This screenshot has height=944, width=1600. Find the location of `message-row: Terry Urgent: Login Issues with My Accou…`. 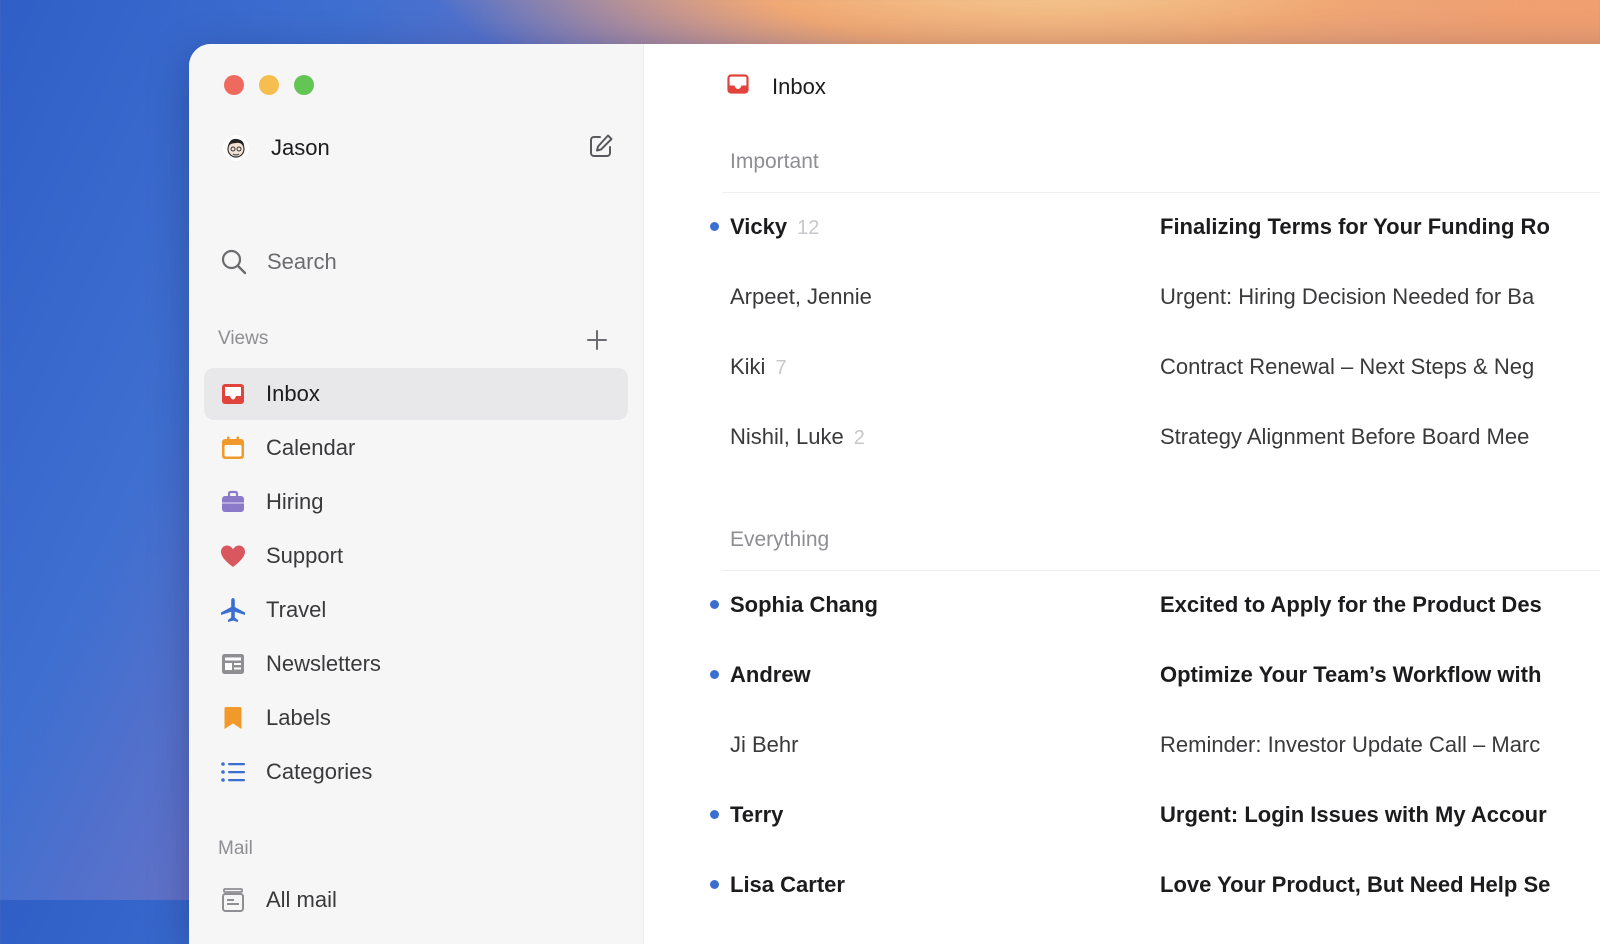

message-row: Terry Urgent: Login Issues with My Accou… is located at coordinates (1152, 815).